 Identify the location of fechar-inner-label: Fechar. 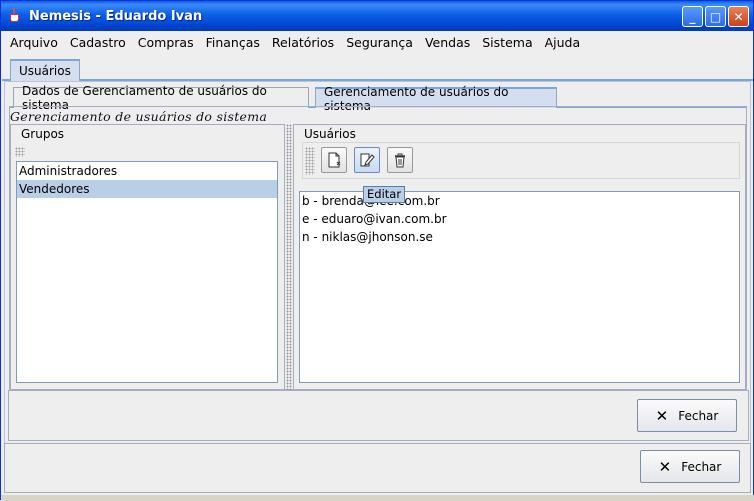
(698, 415).